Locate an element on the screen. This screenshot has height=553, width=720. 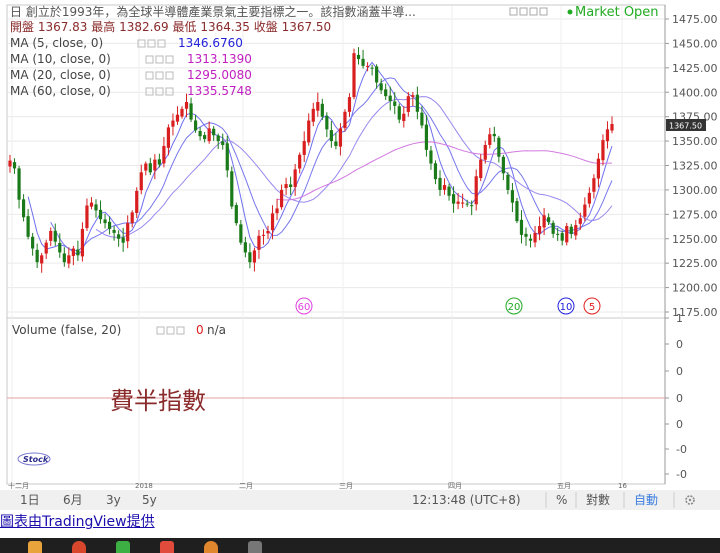
time-tick-label: 四月 is located at coordinates (455, 486).